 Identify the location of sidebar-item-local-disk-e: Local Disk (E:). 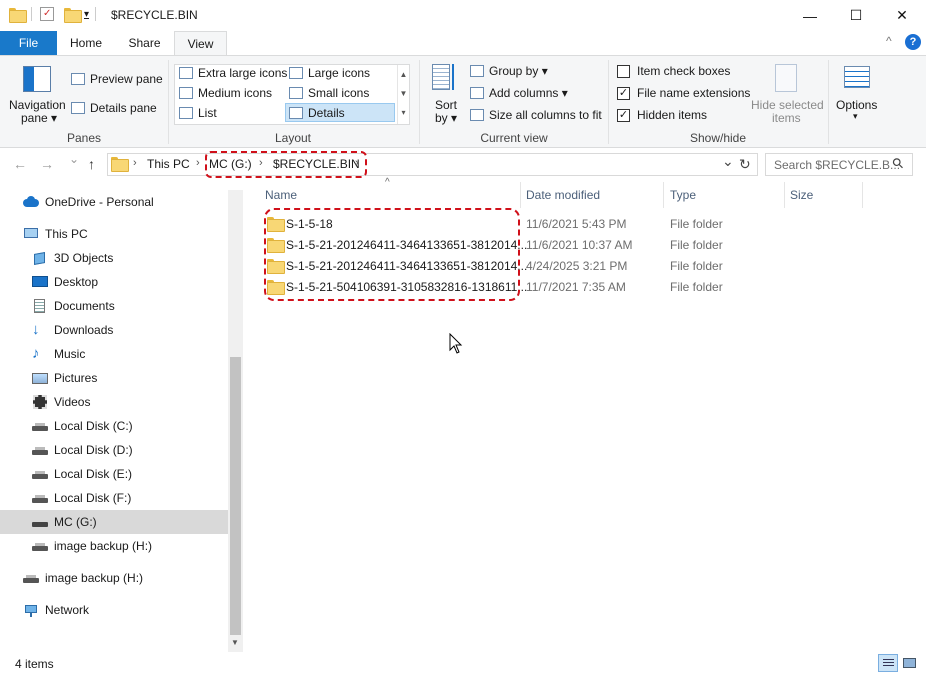
(114, 474).